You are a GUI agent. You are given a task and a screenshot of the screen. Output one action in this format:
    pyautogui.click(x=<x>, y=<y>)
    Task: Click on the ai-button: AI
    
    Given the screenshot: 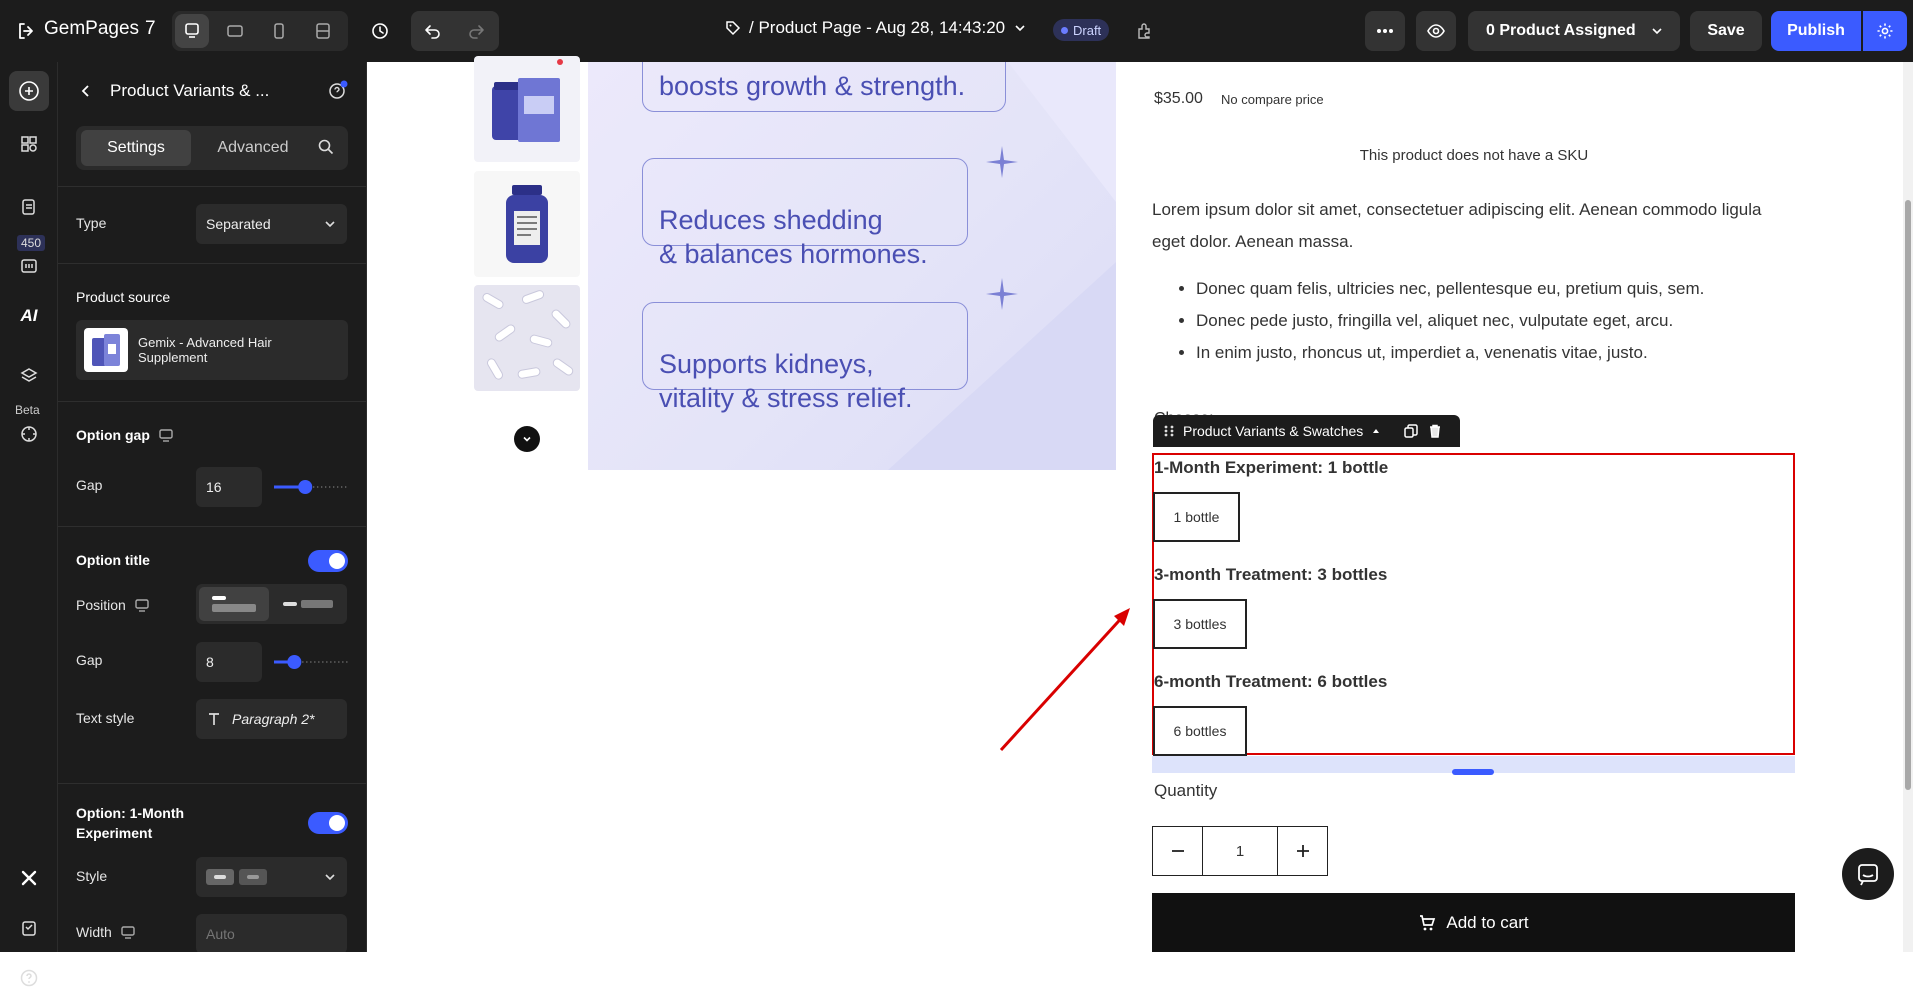 What is the action you would take?
    pyautogui.click(x=29, y=316)
    